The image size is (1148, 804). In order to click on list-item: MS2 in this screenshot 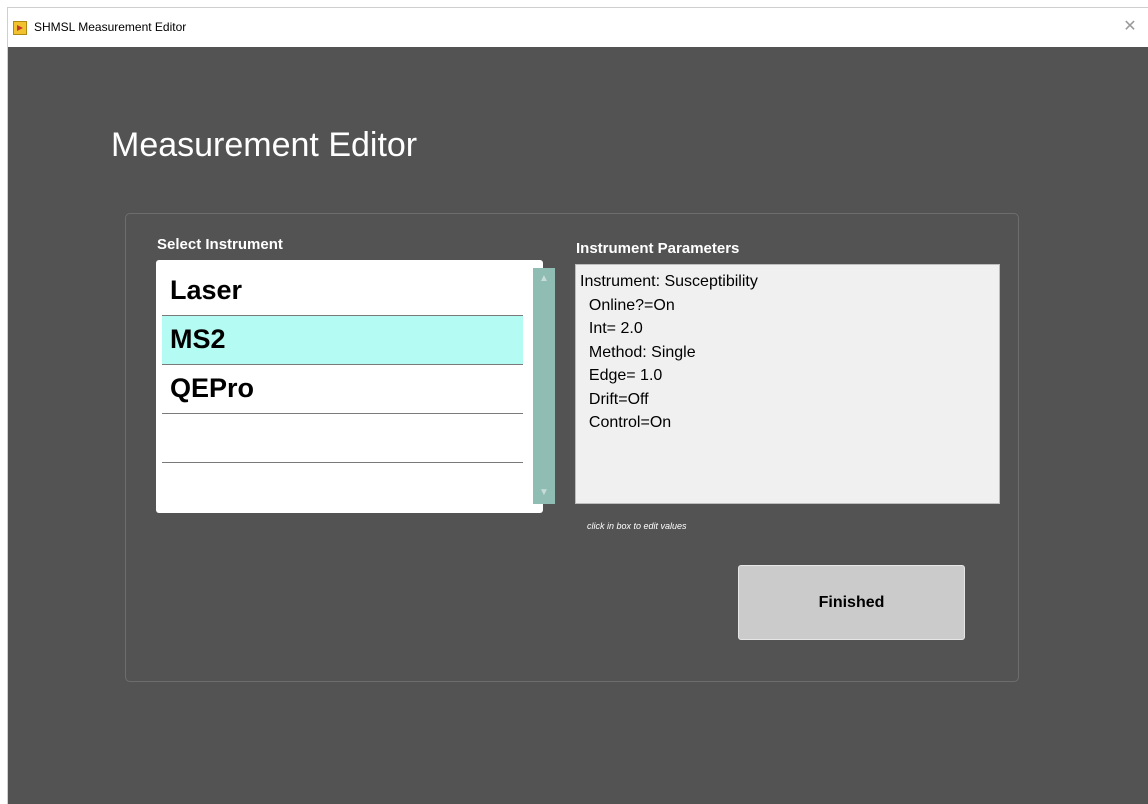, I will do `click(342, 340)`.